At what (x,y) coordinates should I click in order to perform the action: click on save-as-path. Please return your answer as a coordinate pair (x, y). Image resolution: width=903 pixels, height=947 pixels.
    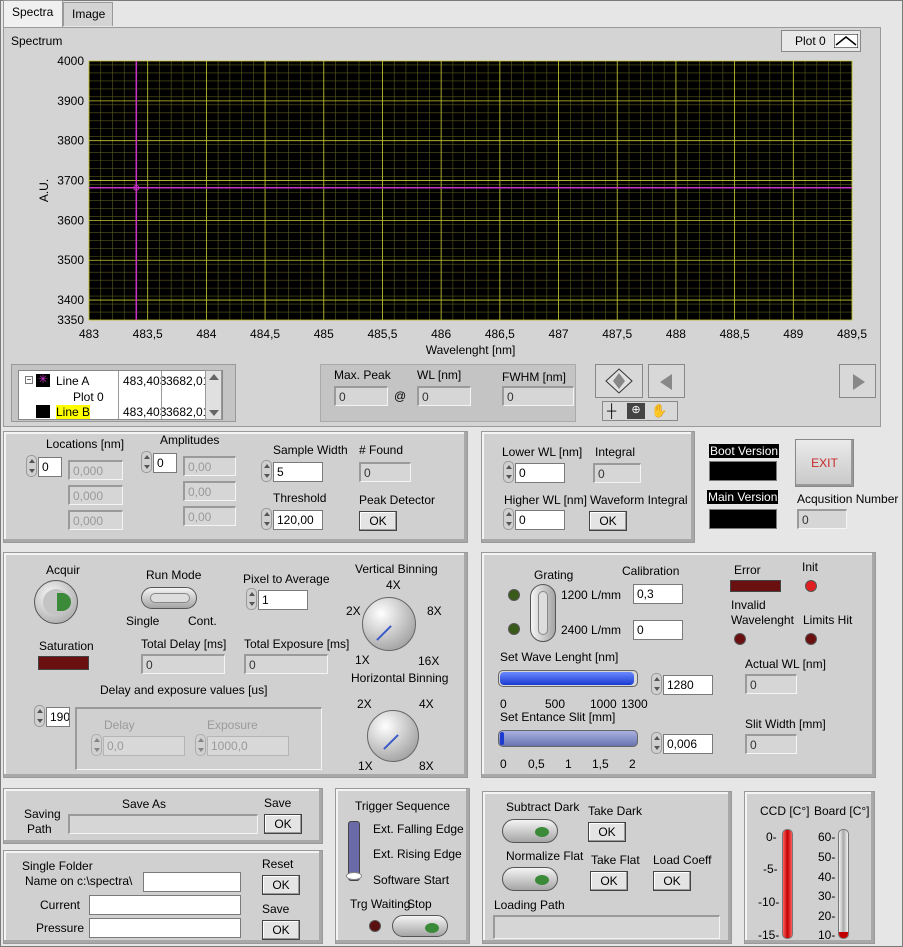
    Looking at the image, I should click on (163, 824).